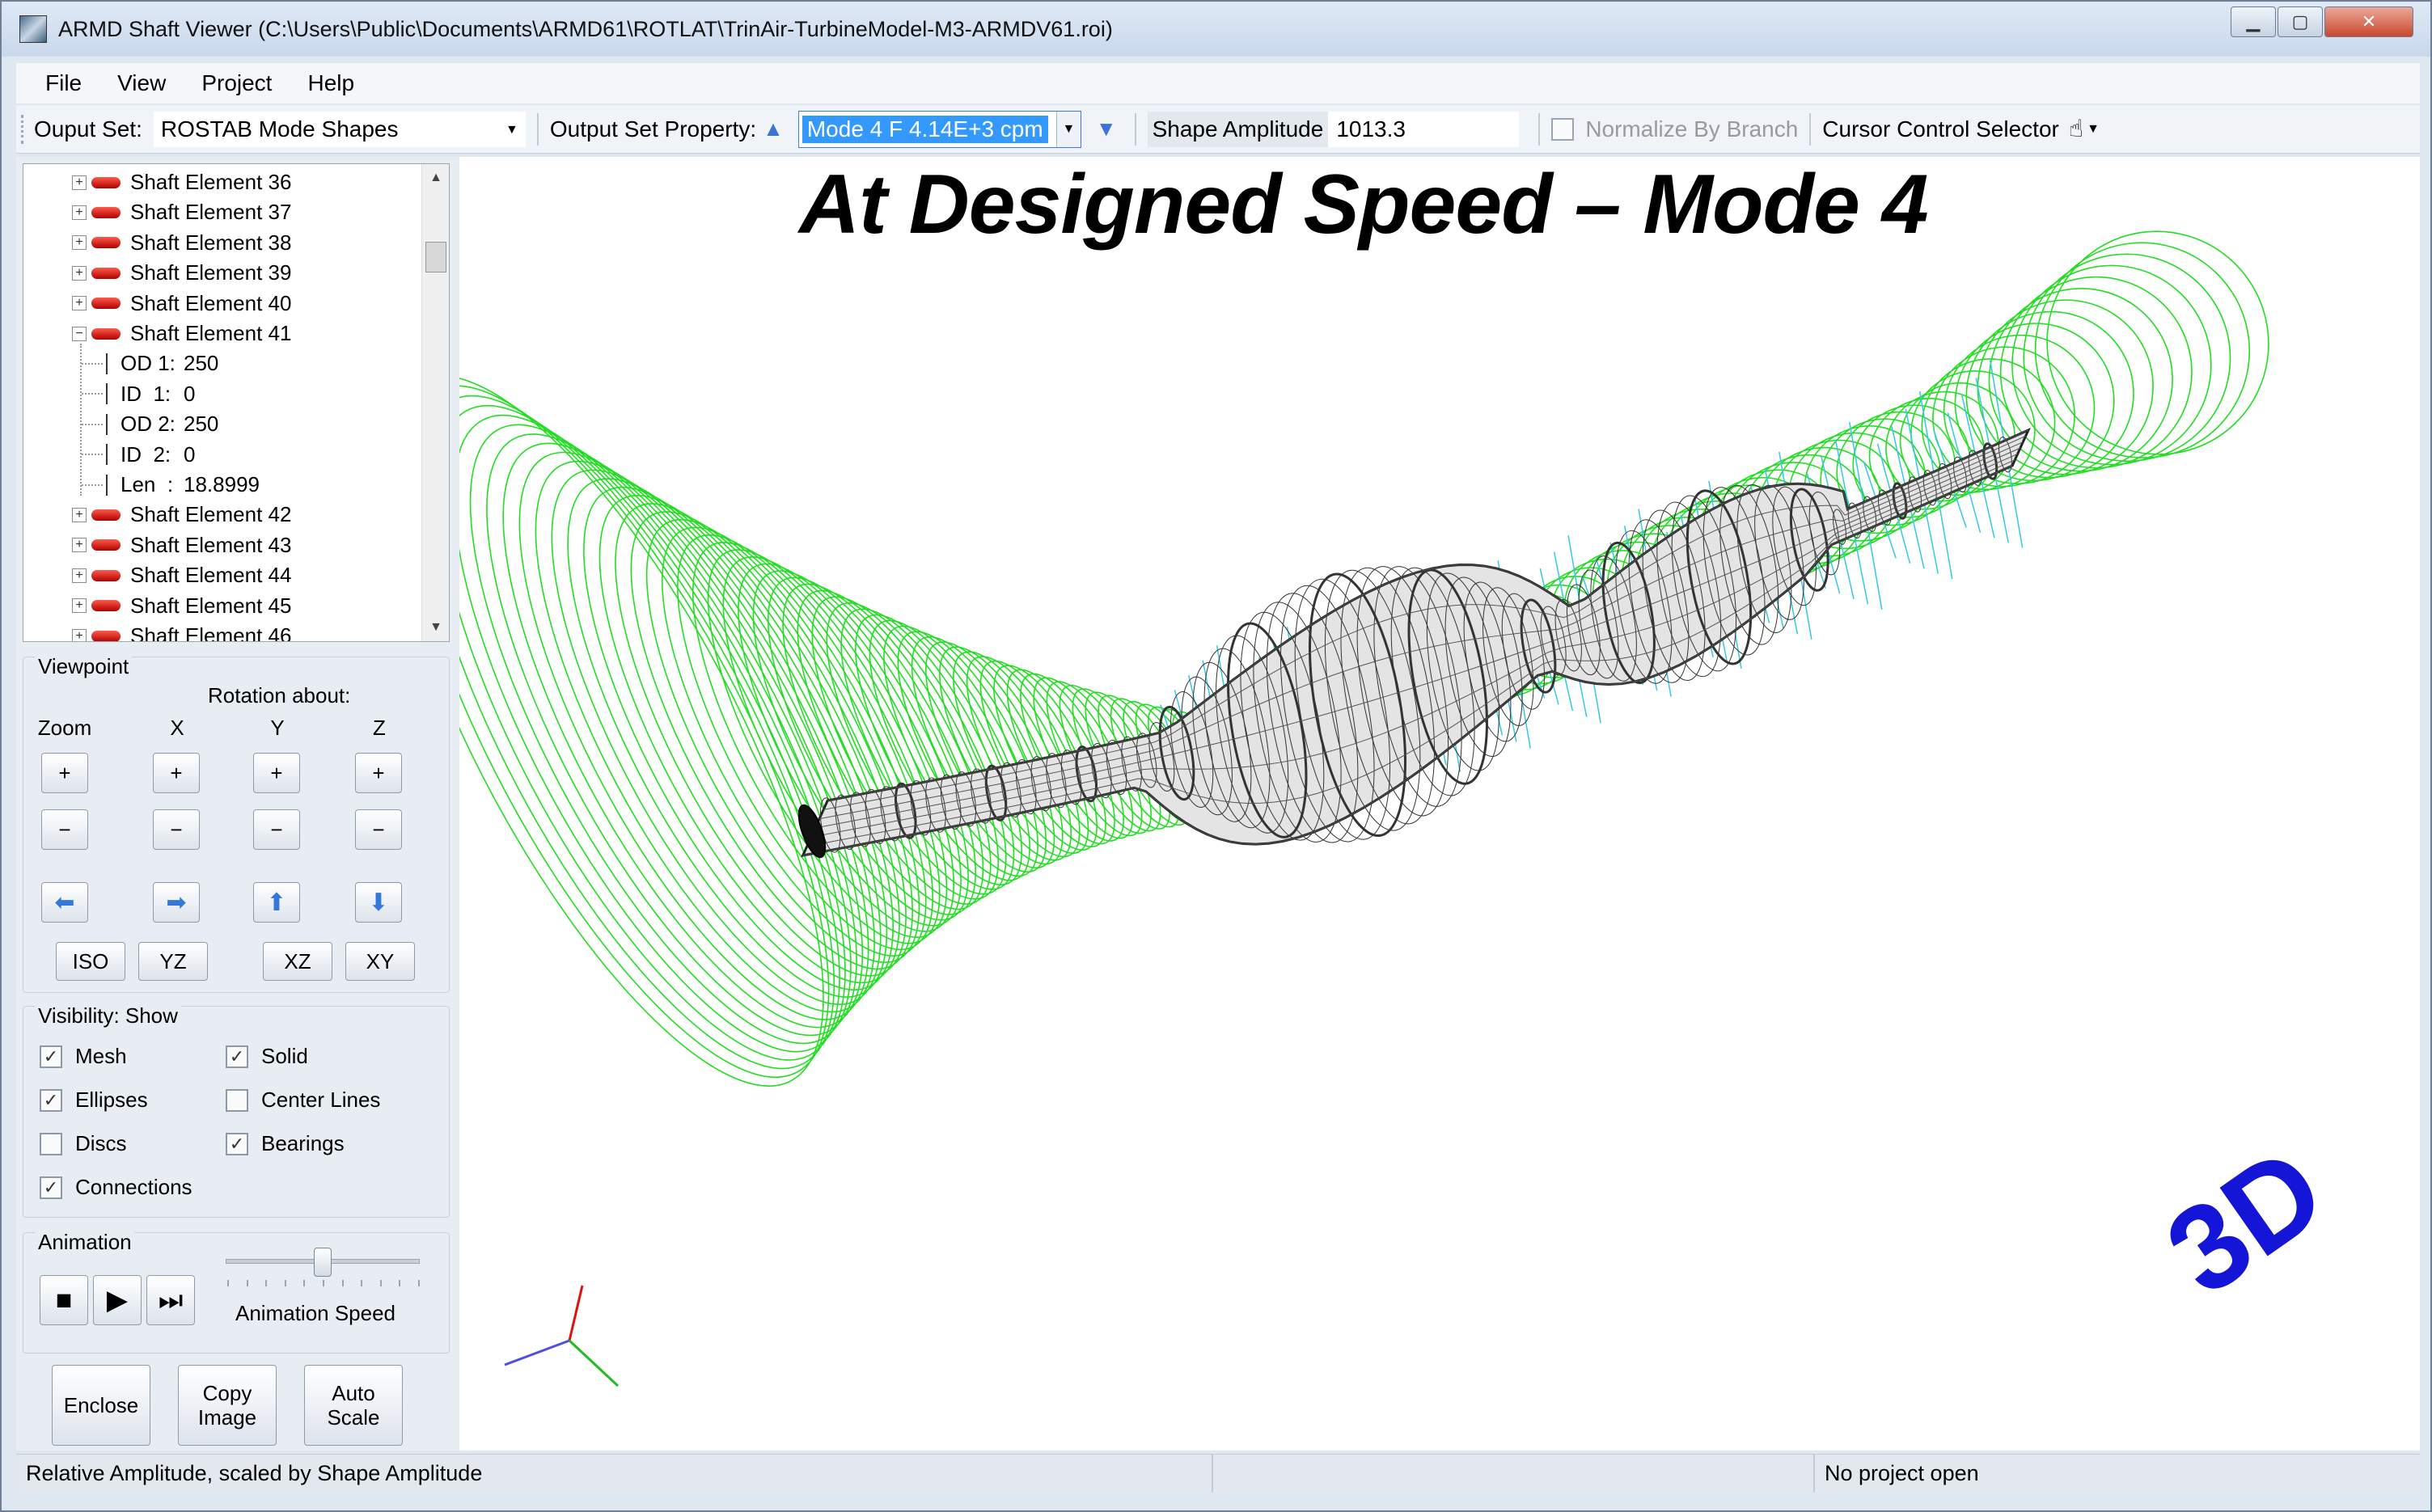 The width and height of the screenshot is (2432, 1512). Describe the element at coordinates (181, 545) in the screenshot. I see `tree-item-shaft-element: + Shaft Element 43` at that location.